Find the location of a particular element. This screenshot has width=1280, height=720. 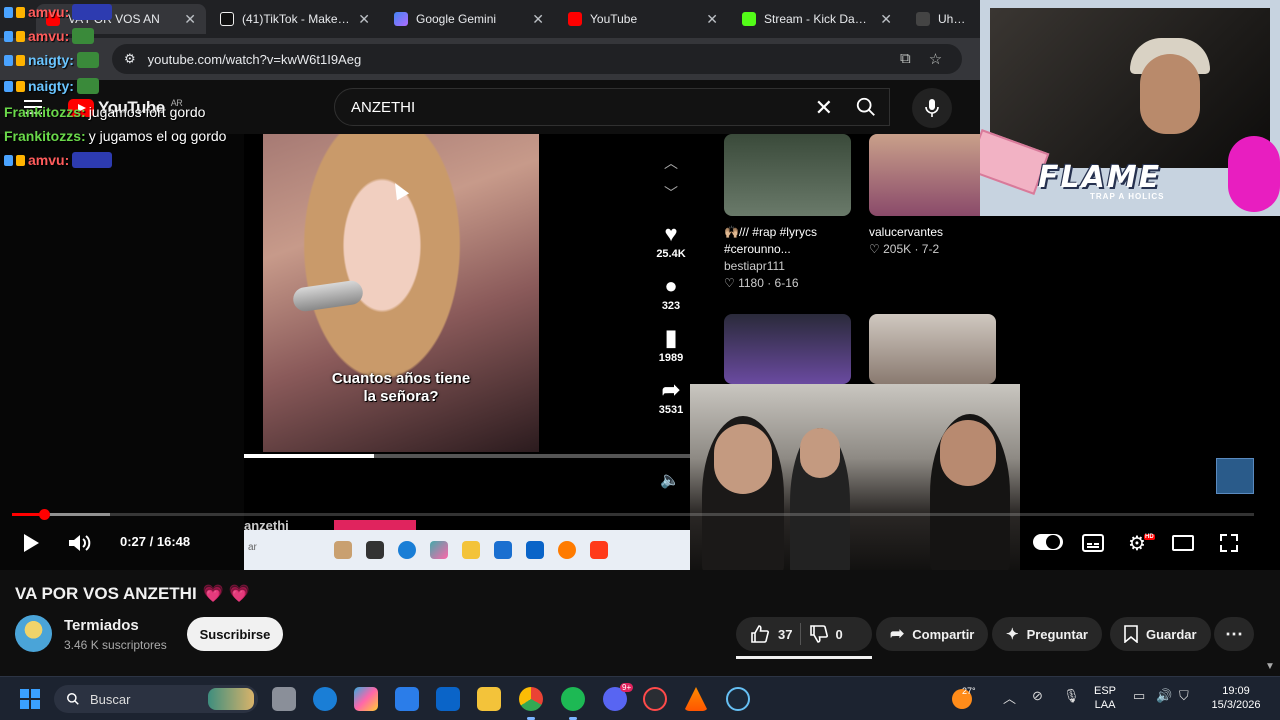

heart-icon: ♥ is located at coordinates (671, 233).